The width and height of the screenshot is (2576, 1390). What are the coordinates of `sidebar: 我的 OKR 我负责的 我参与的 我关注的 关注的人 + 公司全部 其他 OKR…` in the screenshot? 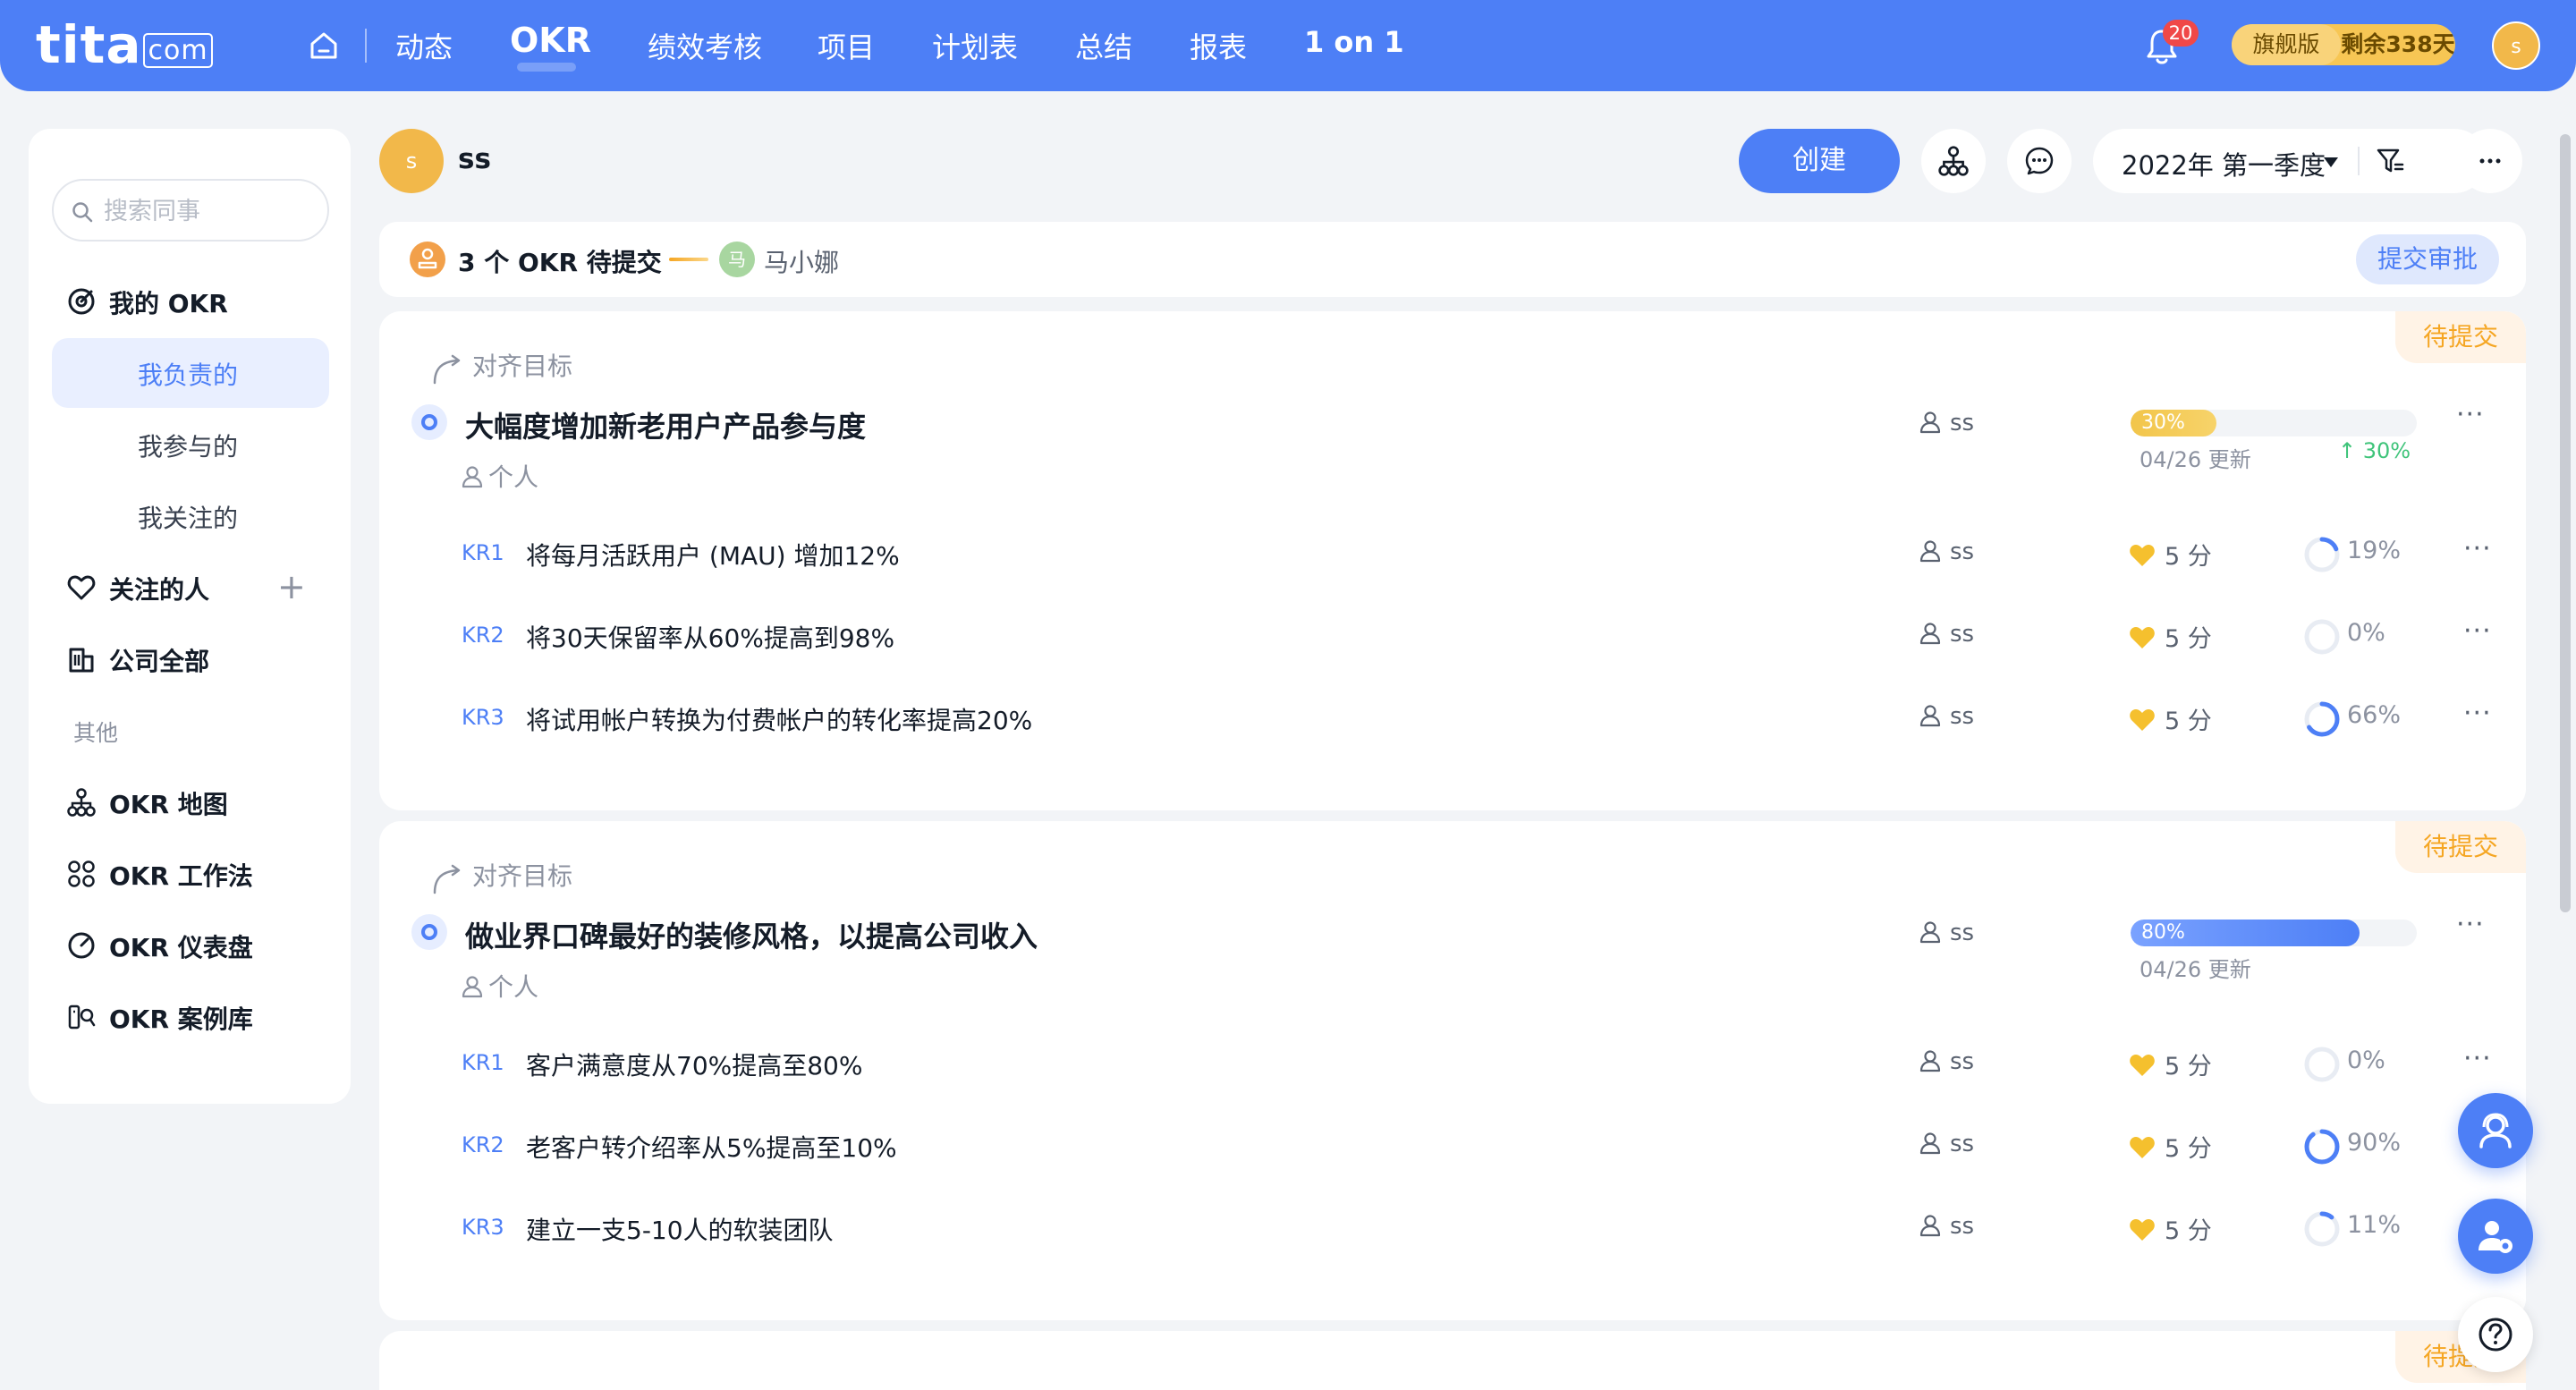 It's located at (190, 616).